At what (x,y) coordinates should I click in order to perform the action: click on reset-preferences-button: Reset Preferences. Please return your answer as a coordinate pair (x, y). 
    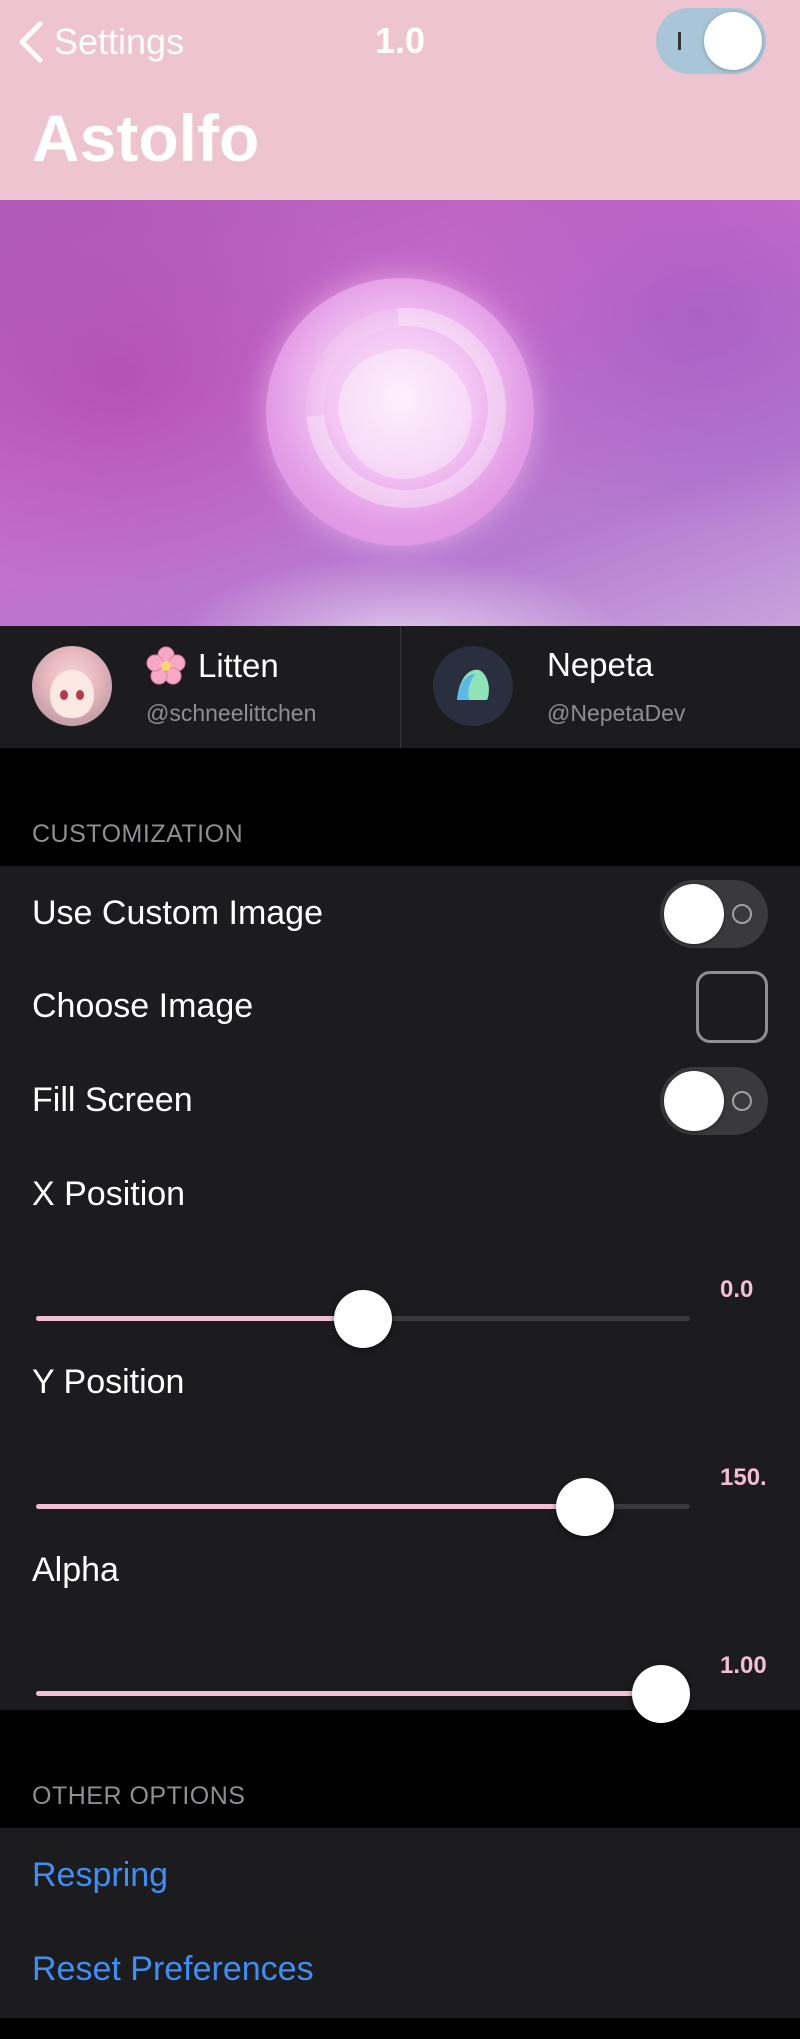
    Looking at the image, I should click on (173, 1969).